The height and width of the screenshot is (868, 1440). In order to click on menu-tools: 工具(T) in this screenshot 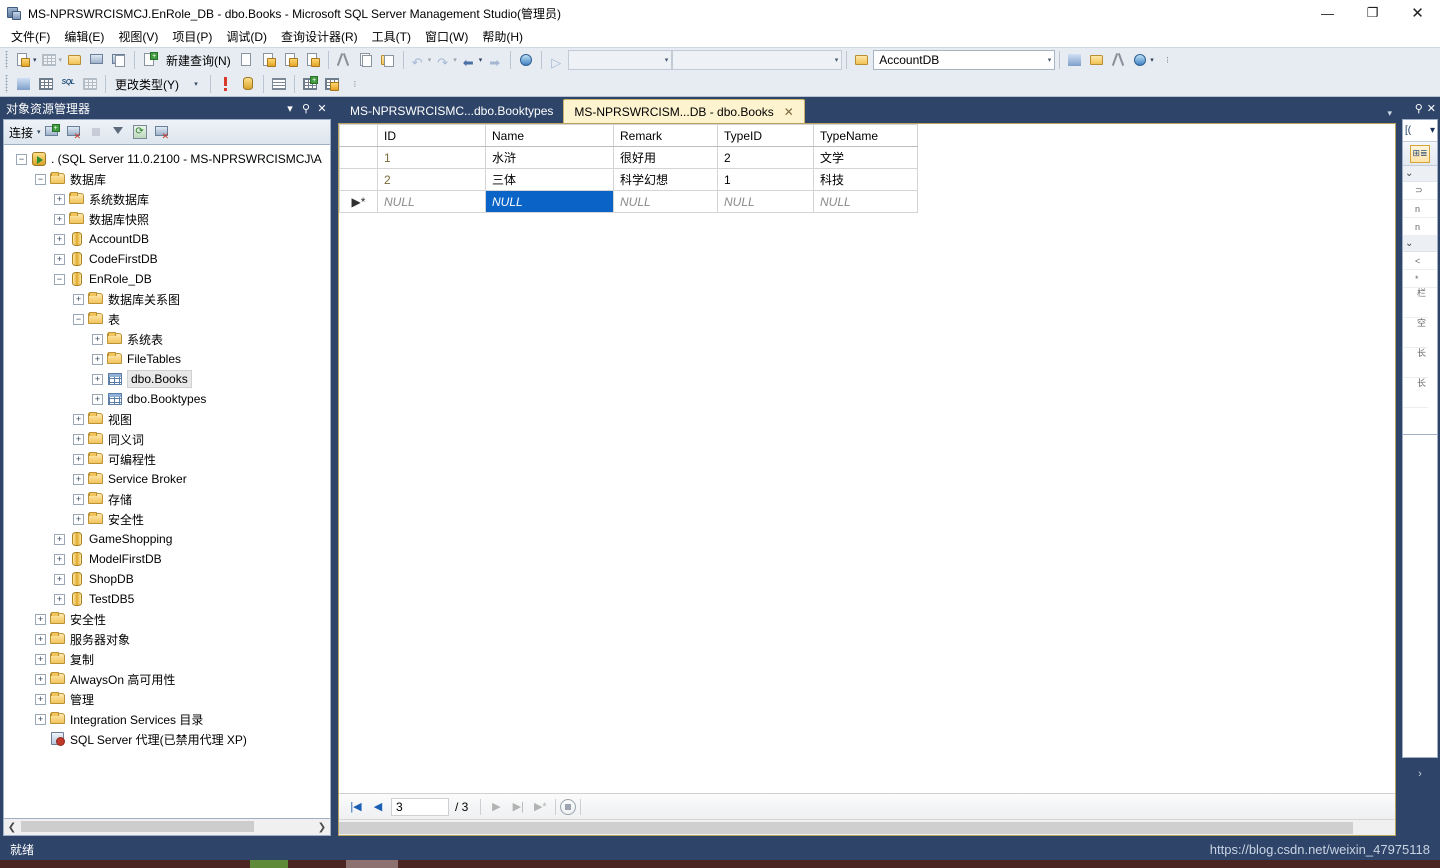, I will do `click(391, 36)`.